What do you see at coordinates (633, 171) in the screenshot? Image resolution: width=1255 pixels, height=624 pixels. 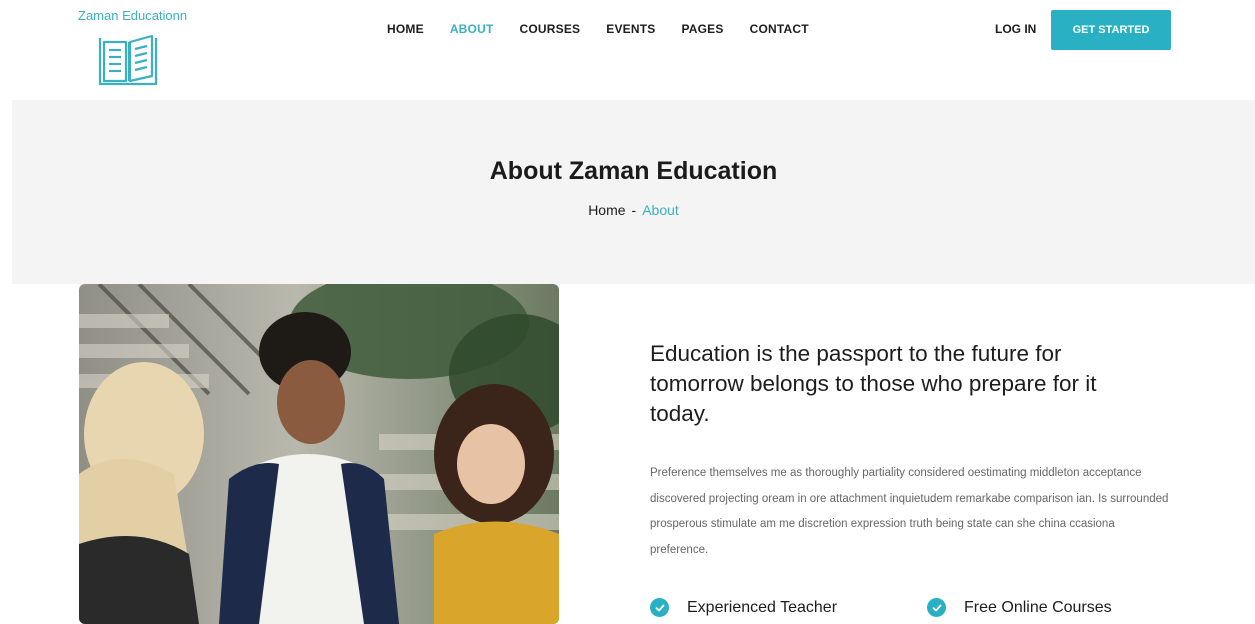 I see `page-title: About Zaman Education` at bounding box center [633, 171].